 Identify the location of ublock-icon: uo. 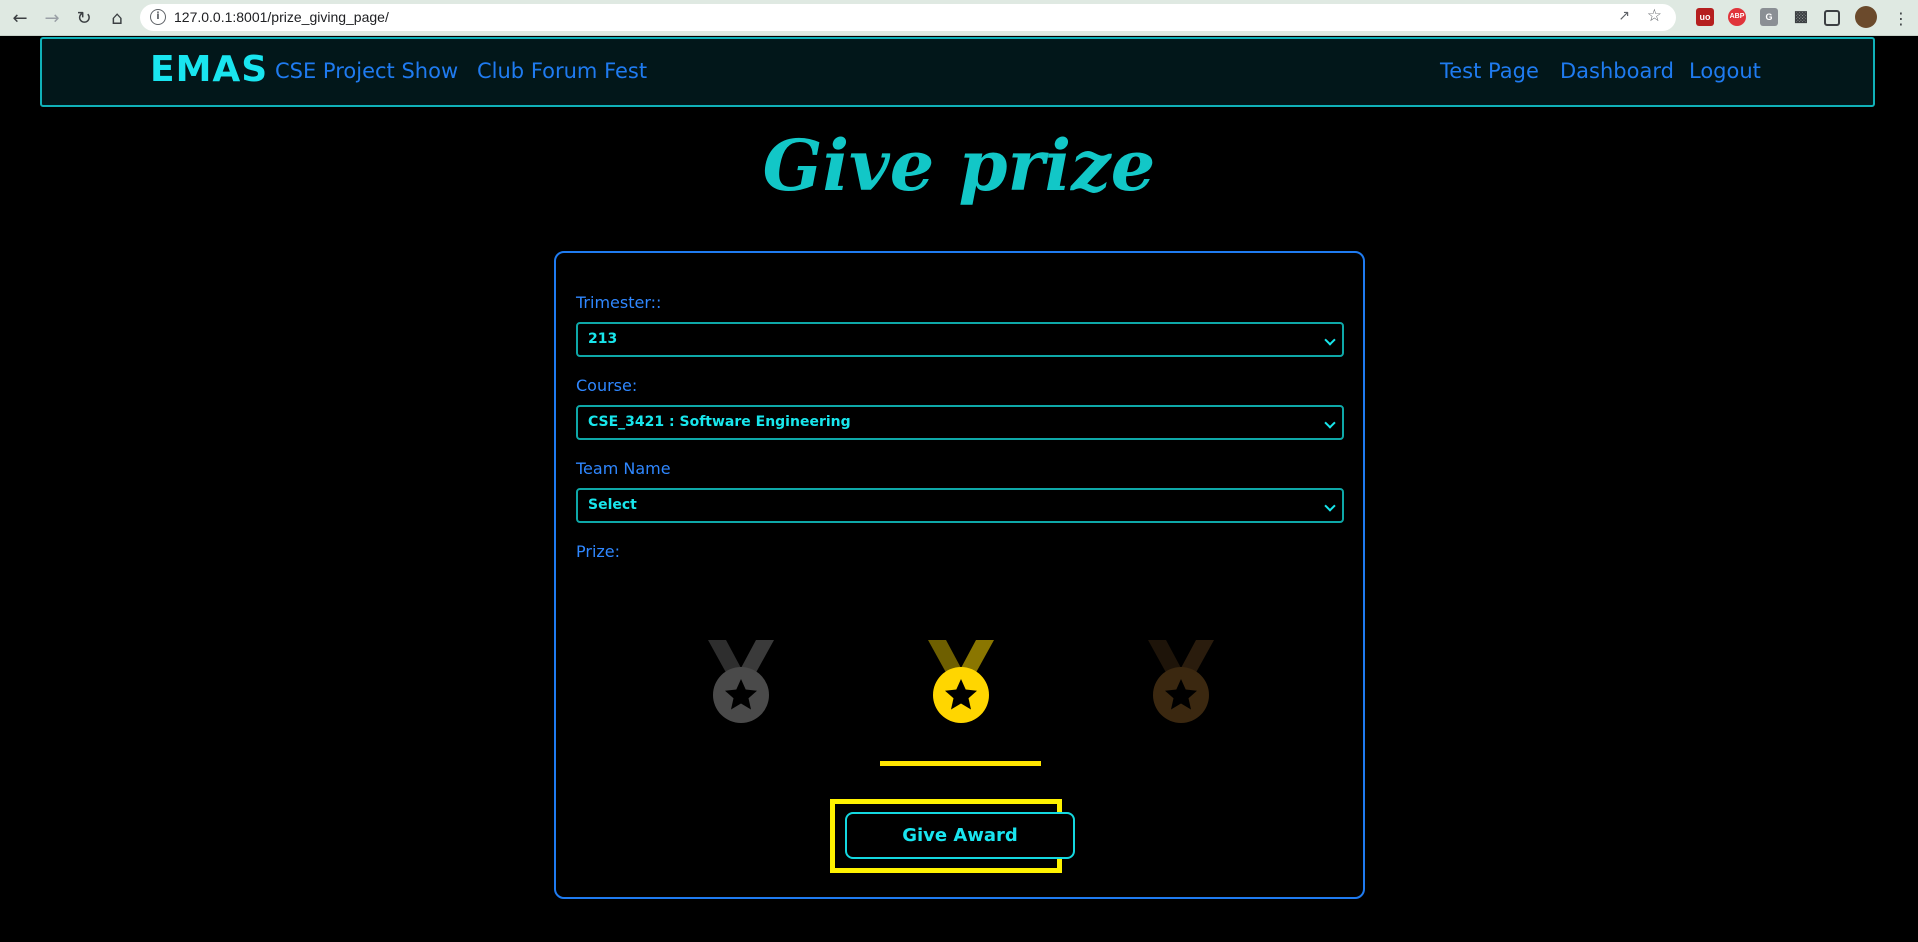
(1705, 17).